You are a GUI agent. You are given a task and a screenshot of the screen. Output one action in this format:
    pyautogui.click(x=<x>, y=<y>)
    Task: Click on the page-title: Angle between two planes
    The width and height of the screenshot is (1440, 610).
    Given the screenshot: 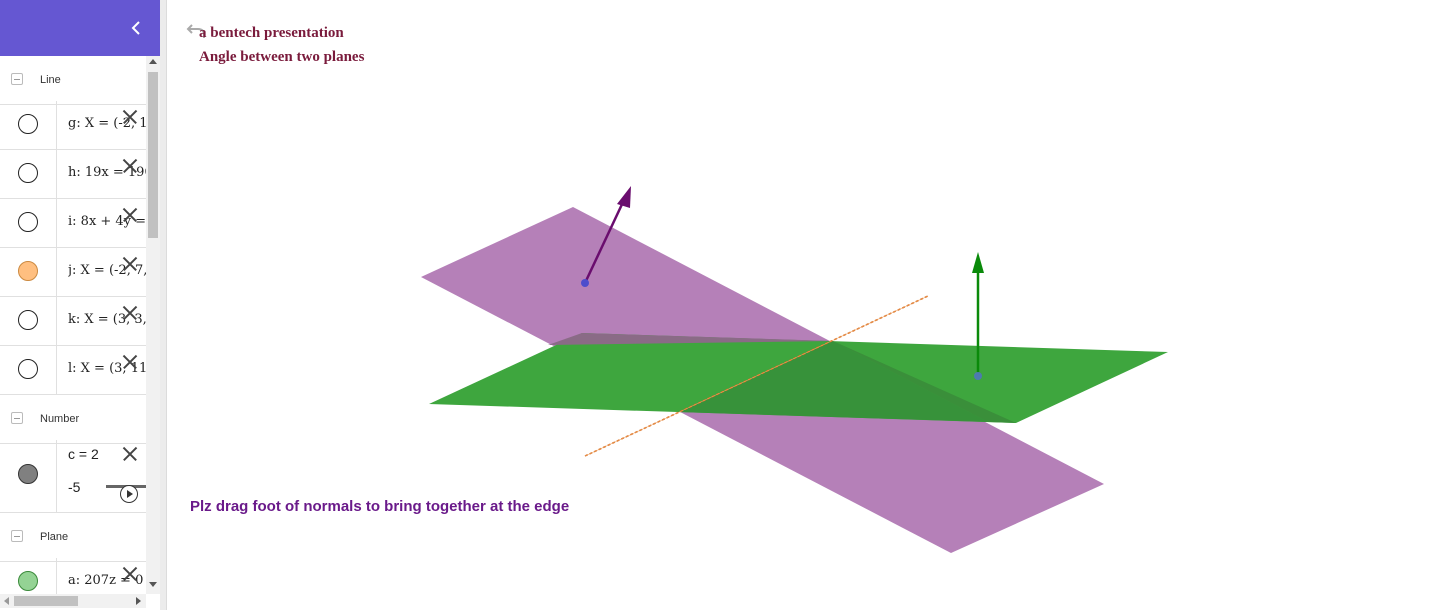 What is the action you would take?
    pyautogui.click(x=282, y=57)
    